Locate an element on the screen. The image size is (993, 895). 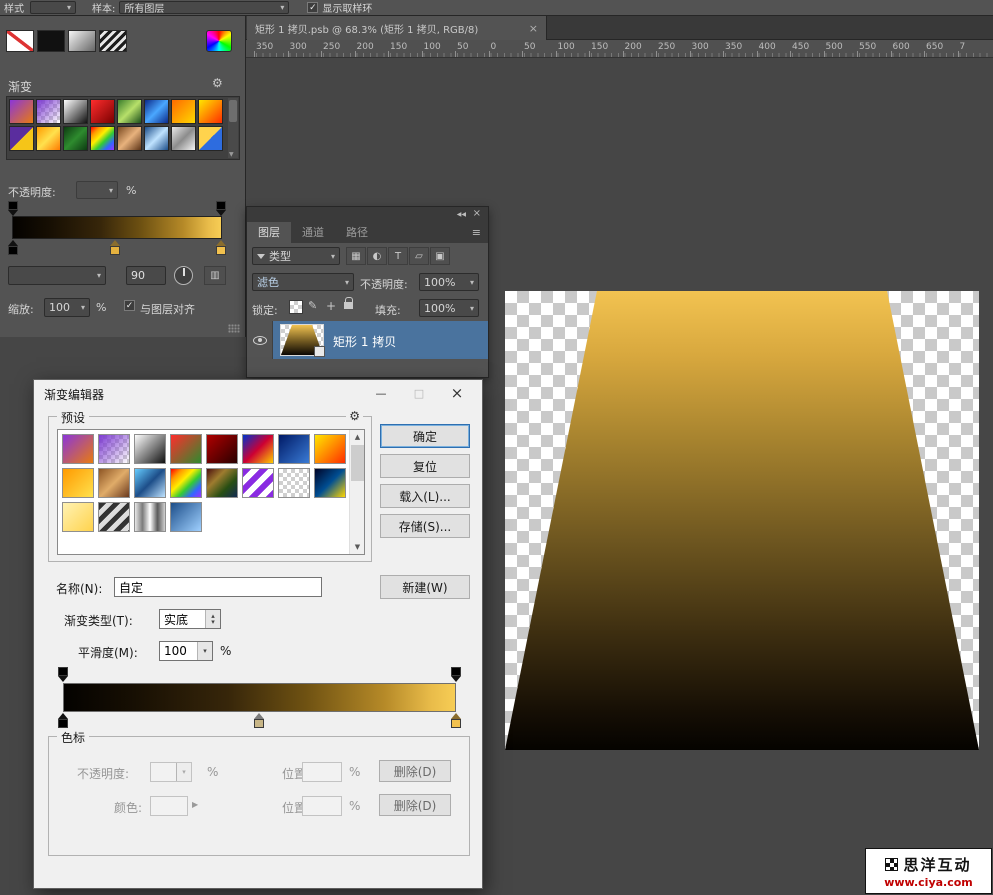
ok-button: 确定 is located at coordinates (425, 436).